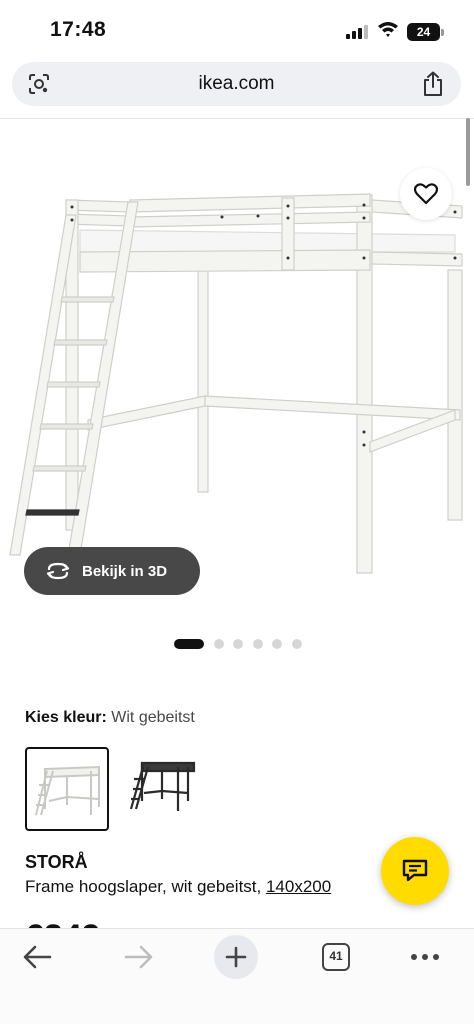  I want to click on browser-toolbar: 41, so click(237, 976).